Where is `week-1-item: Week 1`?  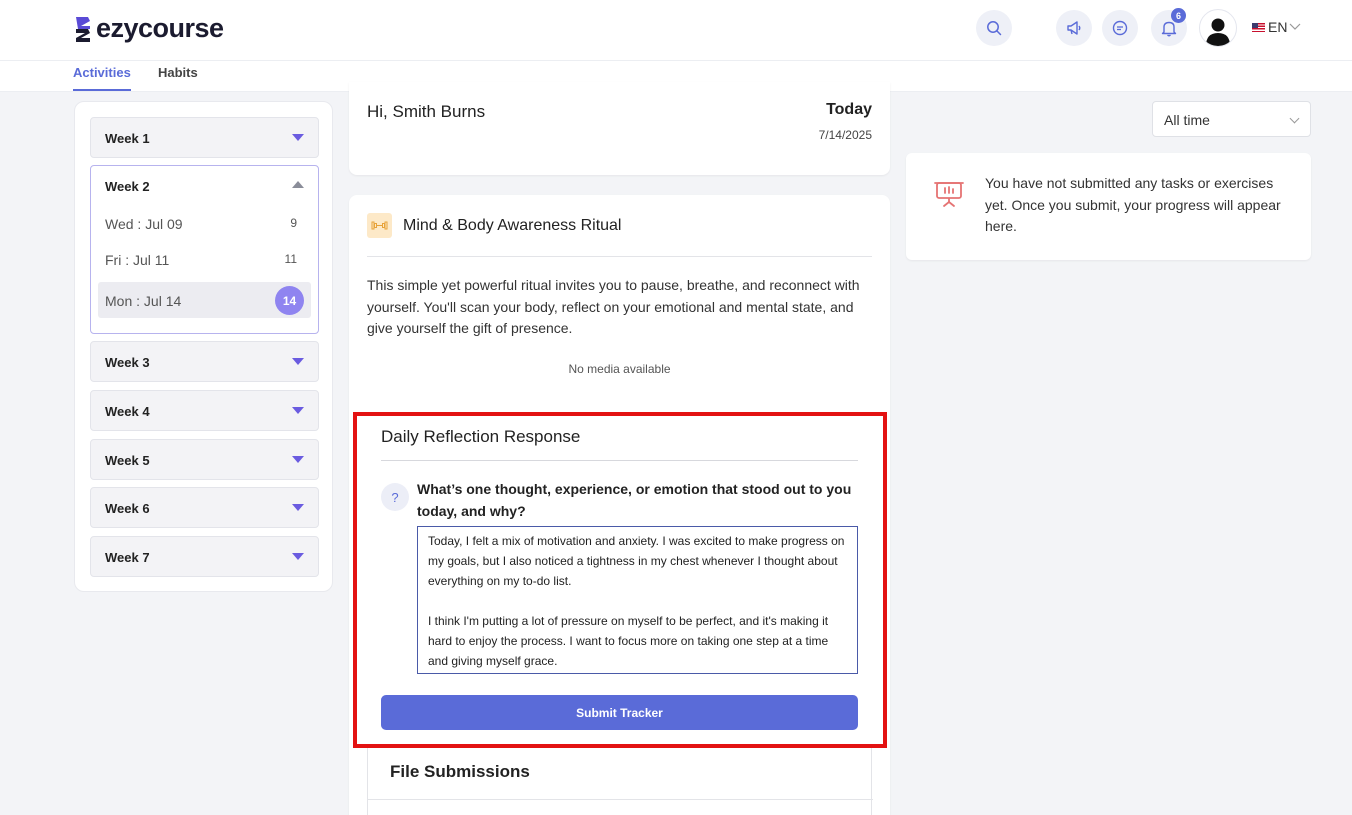 week-1-item: Week 1 is located at coordinates (204, 137).